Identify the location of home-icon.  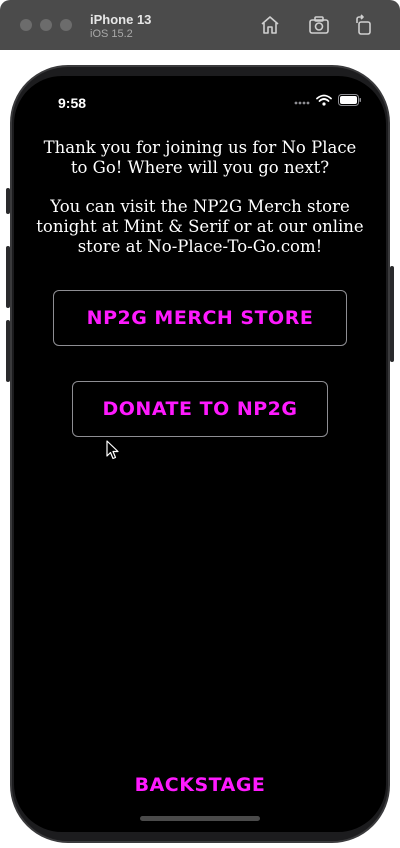
(270, 25).